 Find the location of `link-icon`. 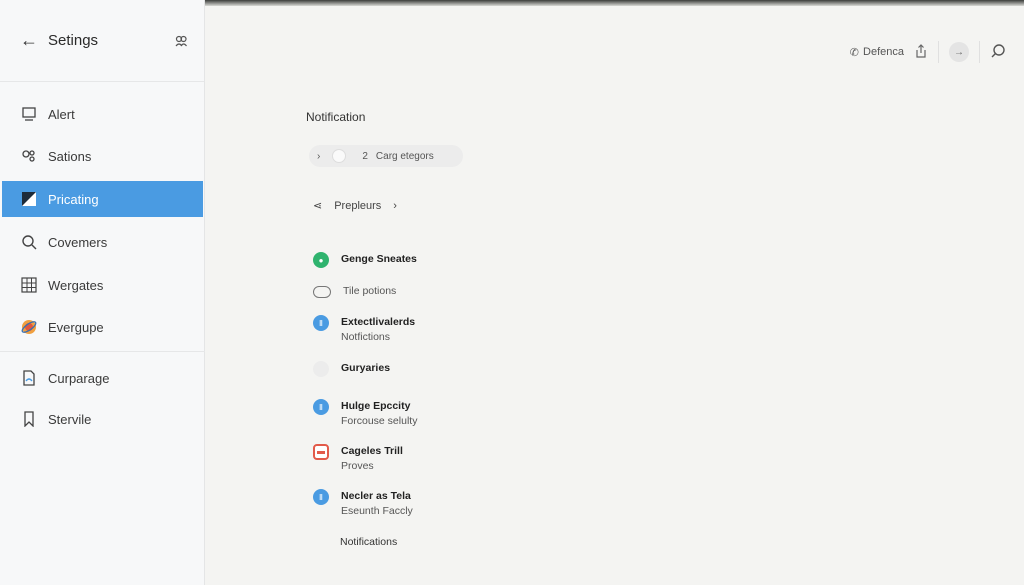

link-icon is located at coordinates (322, 292).